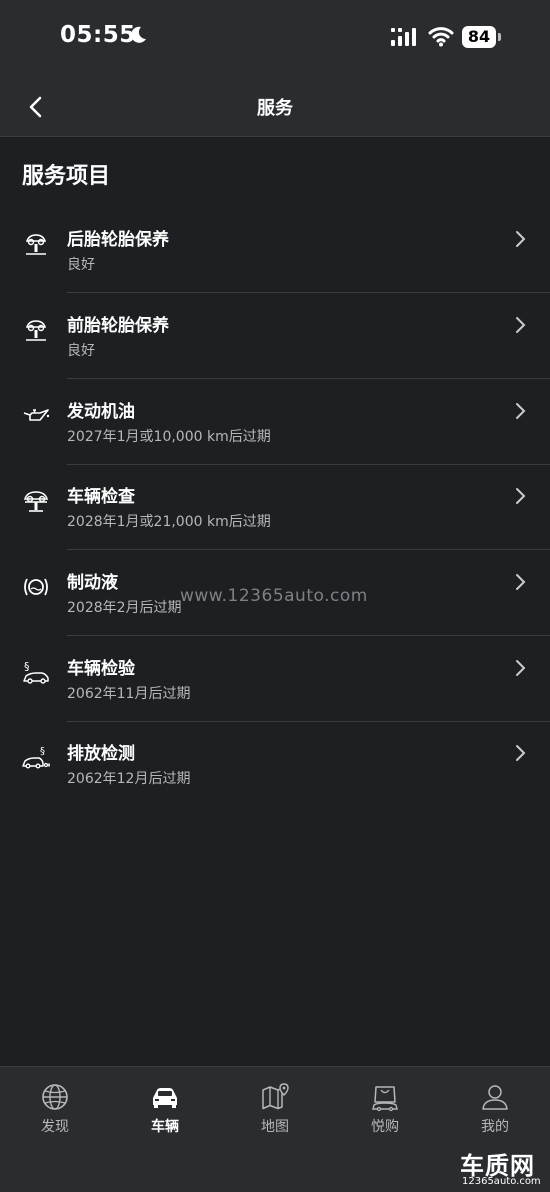 This screenshot has width=550, height=1192. I want to click on car-inspection-icon: §, so click(36, 672).